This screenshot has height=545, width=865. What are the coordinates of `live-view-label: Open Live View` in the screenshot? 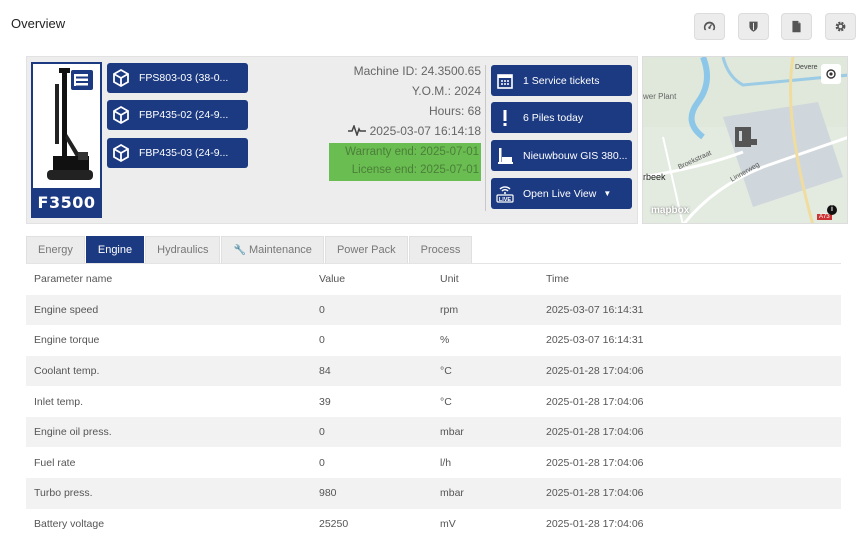 It's located at (560, 193).